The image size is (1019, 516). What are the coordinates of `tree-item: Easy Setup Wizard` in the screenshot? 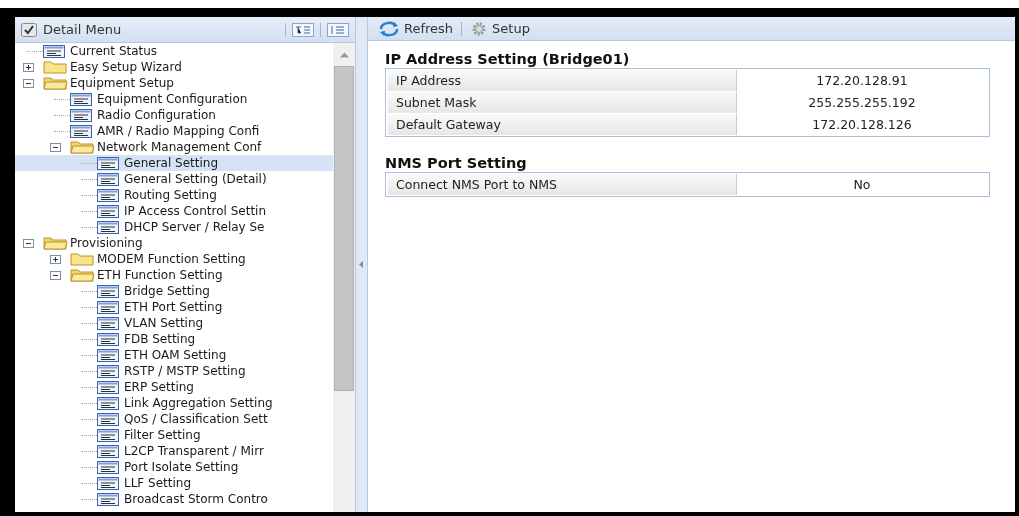 It's located at (126, 67).